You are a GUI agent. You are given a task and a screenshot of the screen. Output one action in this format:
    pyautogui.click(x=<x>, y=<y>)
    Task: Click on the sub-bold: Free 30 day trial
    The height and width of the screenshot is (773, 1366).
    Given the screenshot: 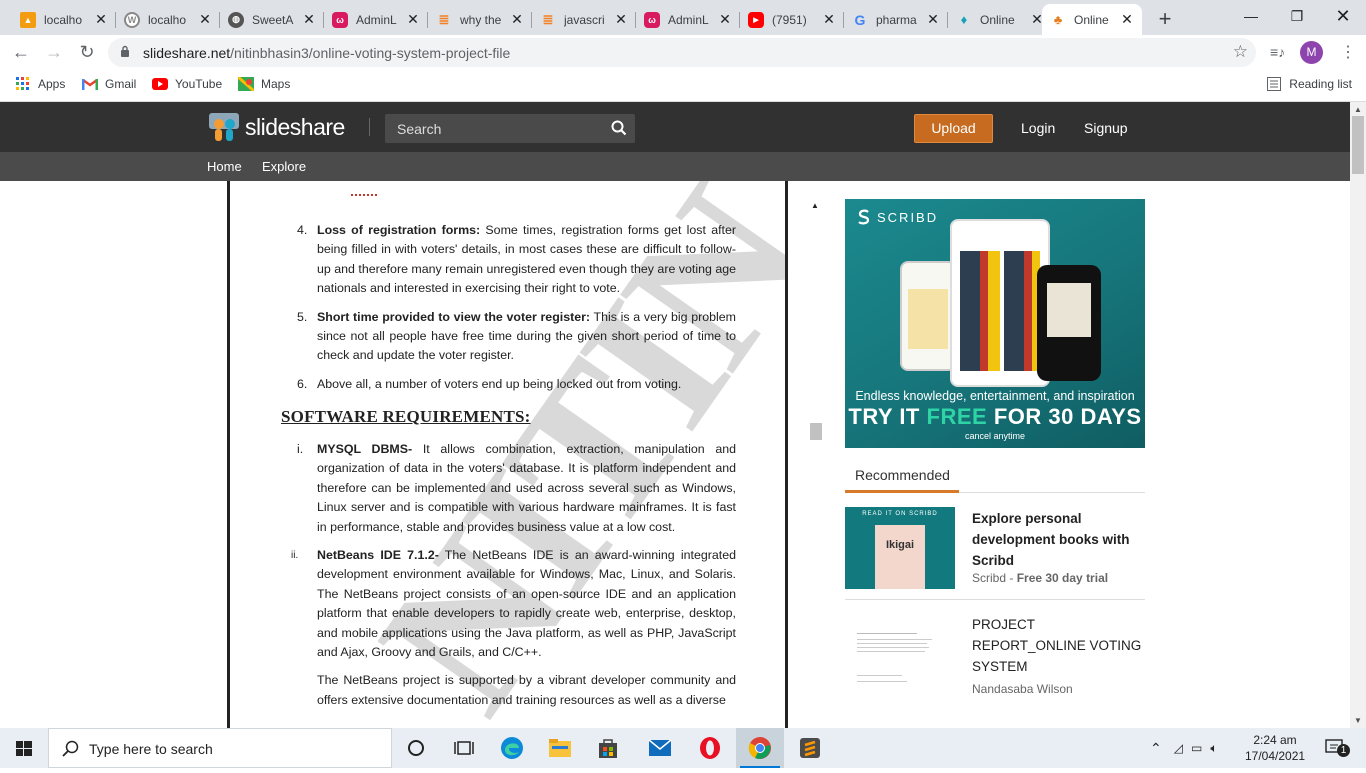 What is the action you would take?
    pyautogui.click(x=1062, y=578)
    